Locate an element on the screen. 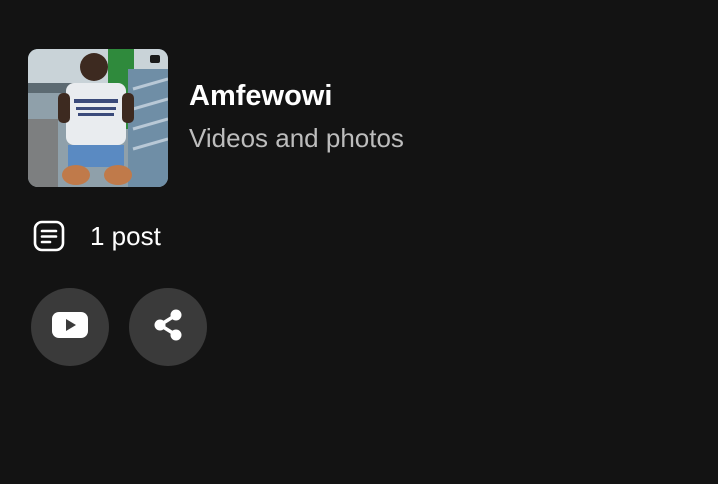 The height and width of the screenshot is (484, 718). thumbnail-photo is located at coordinates (98, 118).